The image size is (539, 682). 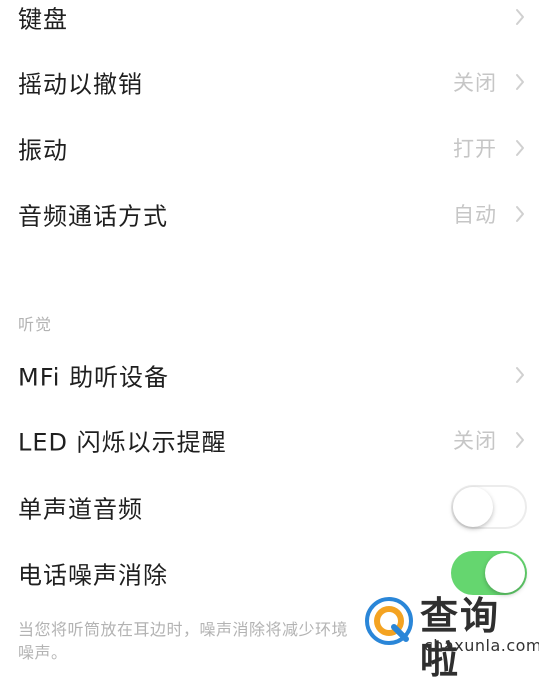 What do you see at coordinates (43, 150) in the screenshot?
I see `settings-row-label: 振动` at bounding box center [43, 150].